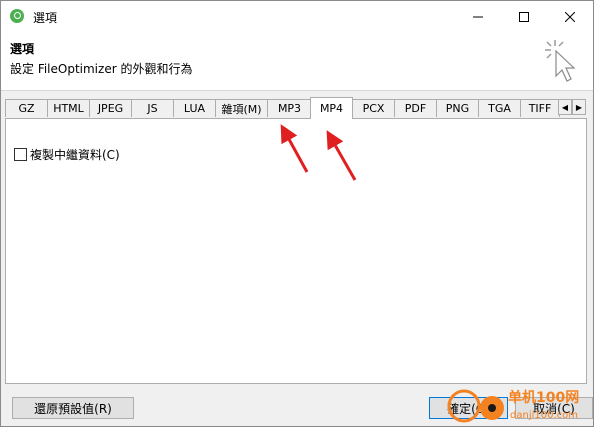  I want to click on tab-pdf: PDF, so click(415, 108).